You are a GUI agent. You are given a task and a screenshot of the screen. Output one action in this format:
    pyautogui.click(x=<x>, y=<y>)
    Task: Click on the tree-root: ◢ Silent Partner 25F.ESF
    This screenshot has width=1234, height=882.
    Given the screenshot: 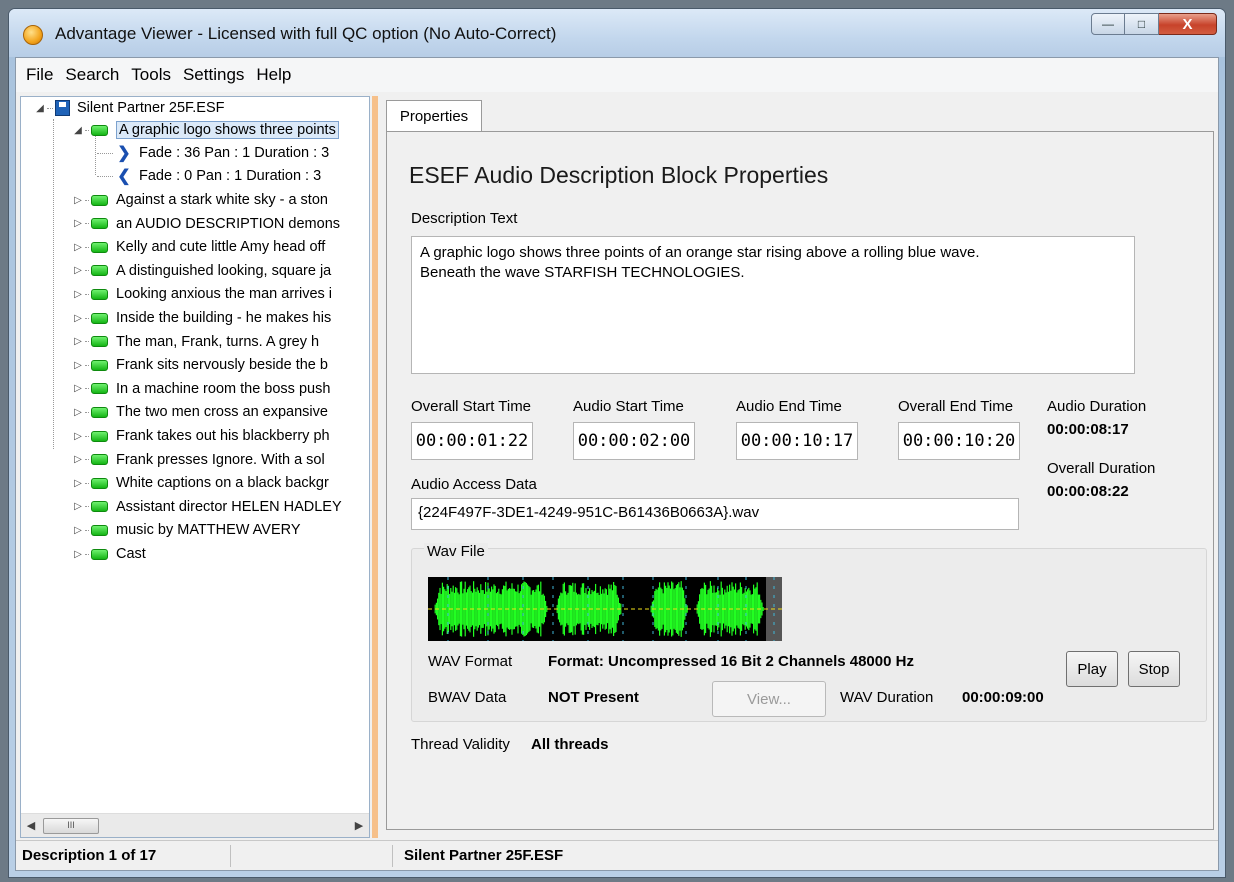 What is the action you would take?
    pyautogui.click(x=129, y=108)
    